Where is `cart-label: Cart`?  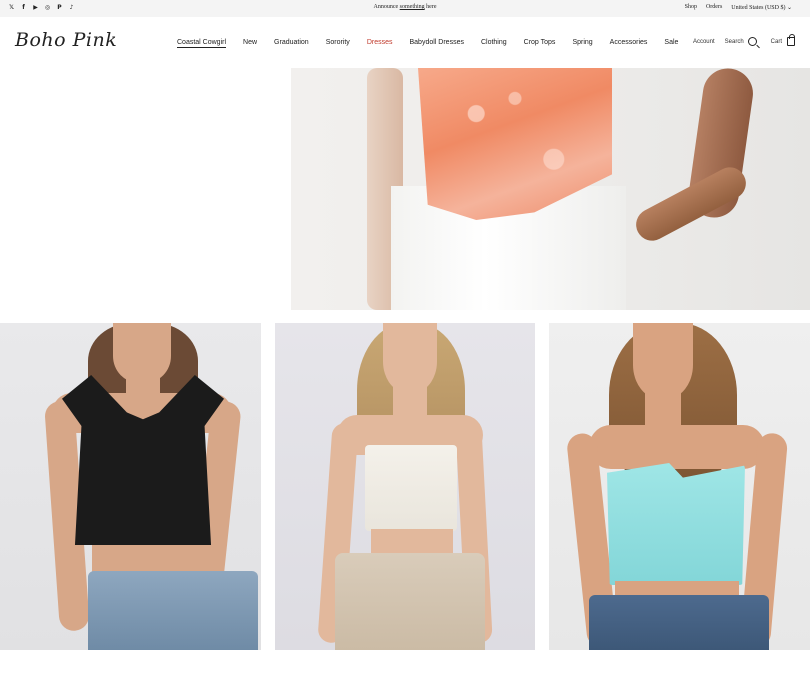
cart-label: Cart is located at coordinates (776, 42).